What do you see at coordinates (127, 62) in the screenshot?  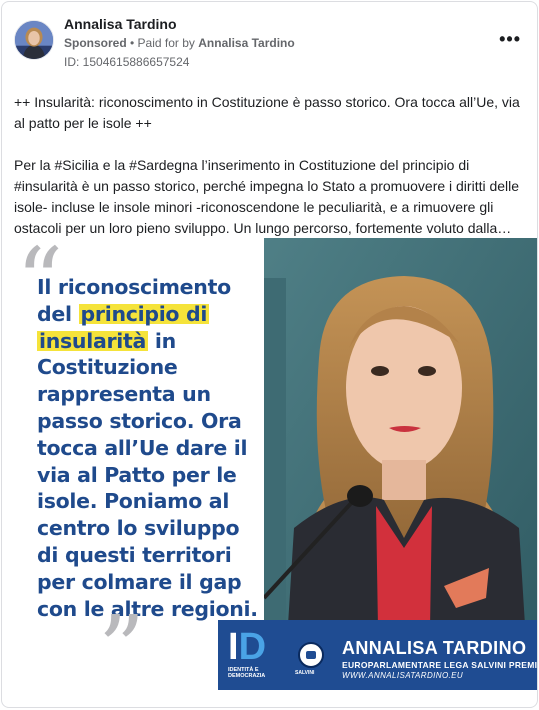 I see `ad-id: ID: 1504615886657524` at bounding box center [127, 62].